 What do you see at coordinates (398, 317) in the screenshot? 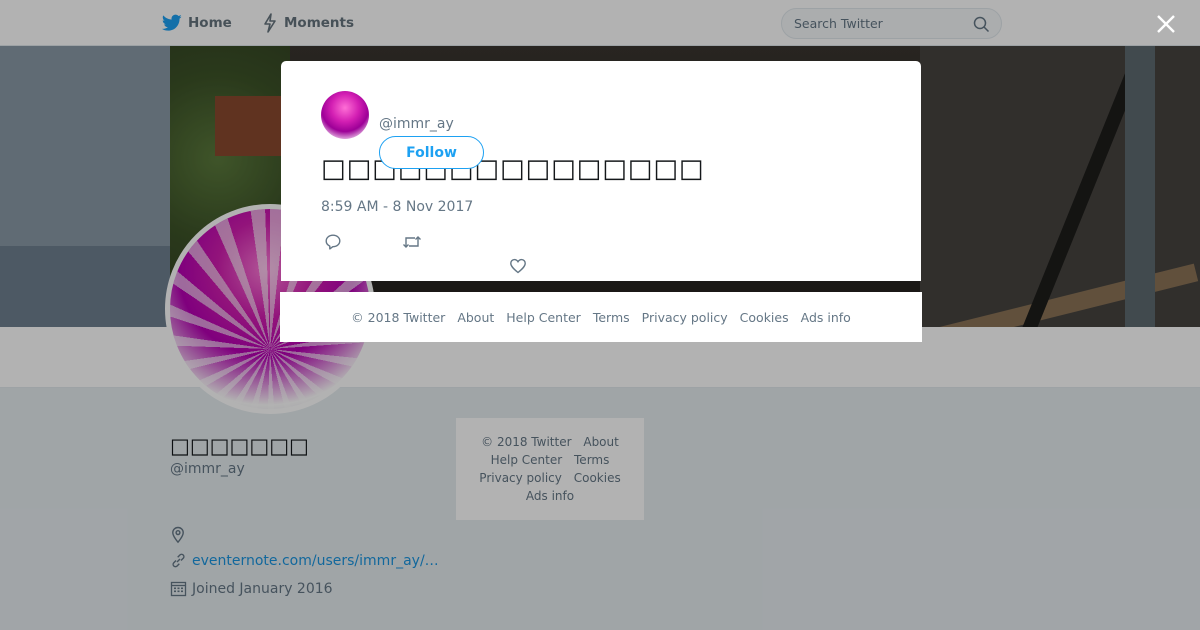
I see `modal-footer-copyright: © 2018 Twitter` at bounding box center [398, 317].